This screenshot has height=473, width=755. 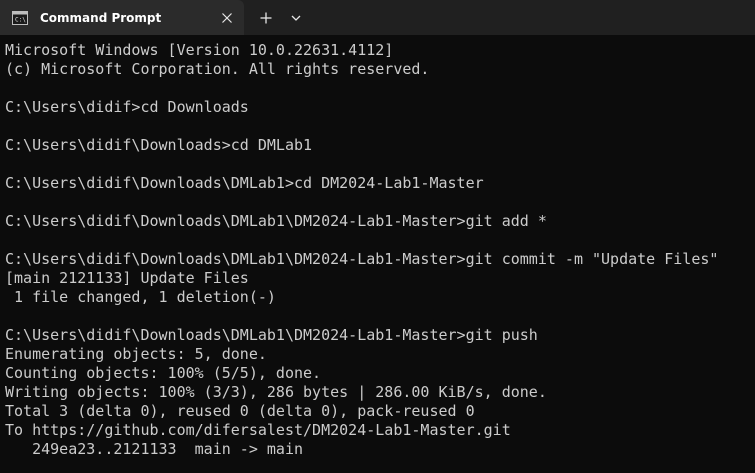 I want to click on terminal-line: [main 2121133] Update Files, so click(x=127, y=278).